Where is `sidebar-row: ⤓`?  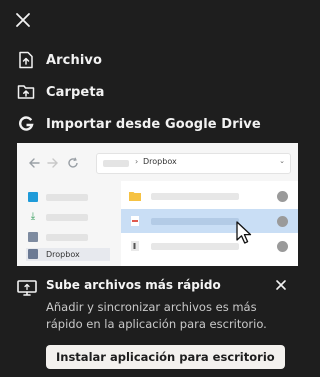 sidebar-row: ⤓ is located at coordinates (68, 217).